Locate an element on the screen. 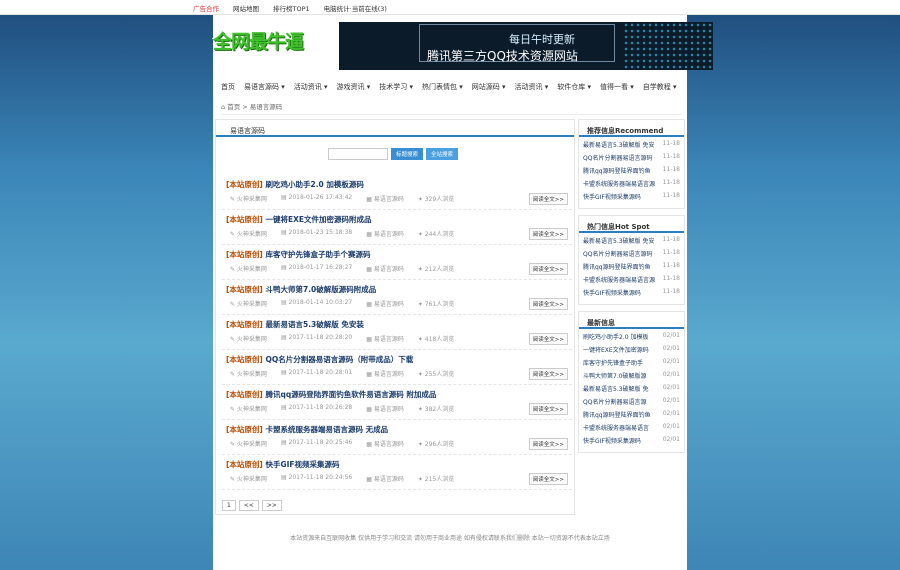  header-banner: 每日午时更新 腾讯第三方QQ技术资源网站 is located at coordinates (526, 46).